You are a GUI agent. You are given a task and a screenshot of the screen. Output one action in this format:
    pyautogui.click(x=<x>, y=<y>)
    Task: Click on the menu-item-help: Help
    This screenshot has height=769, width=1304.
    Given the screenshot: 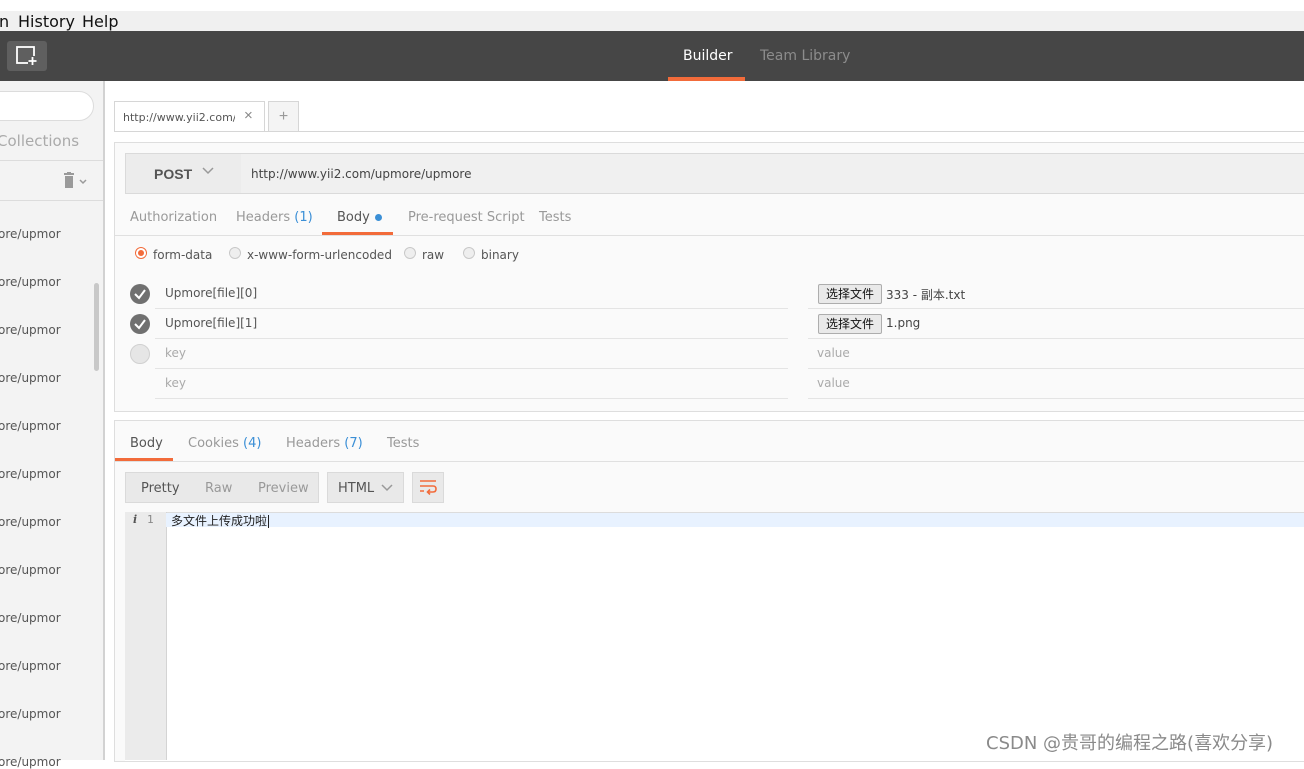 What is the action you would take?
    pyautogui.click(x=100, y=21)
    